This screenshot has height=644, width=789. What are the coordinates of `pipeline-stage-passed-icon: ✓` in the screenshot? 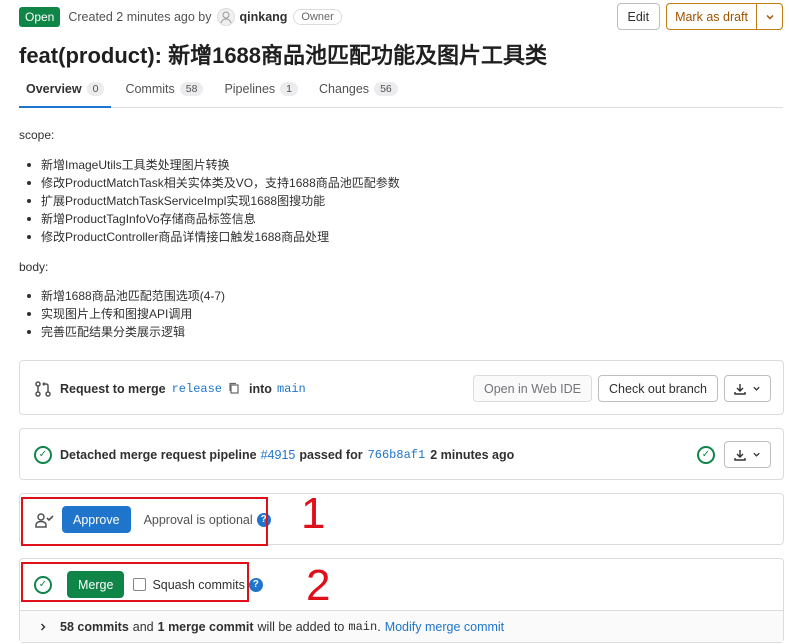 It's located at (706, 454).